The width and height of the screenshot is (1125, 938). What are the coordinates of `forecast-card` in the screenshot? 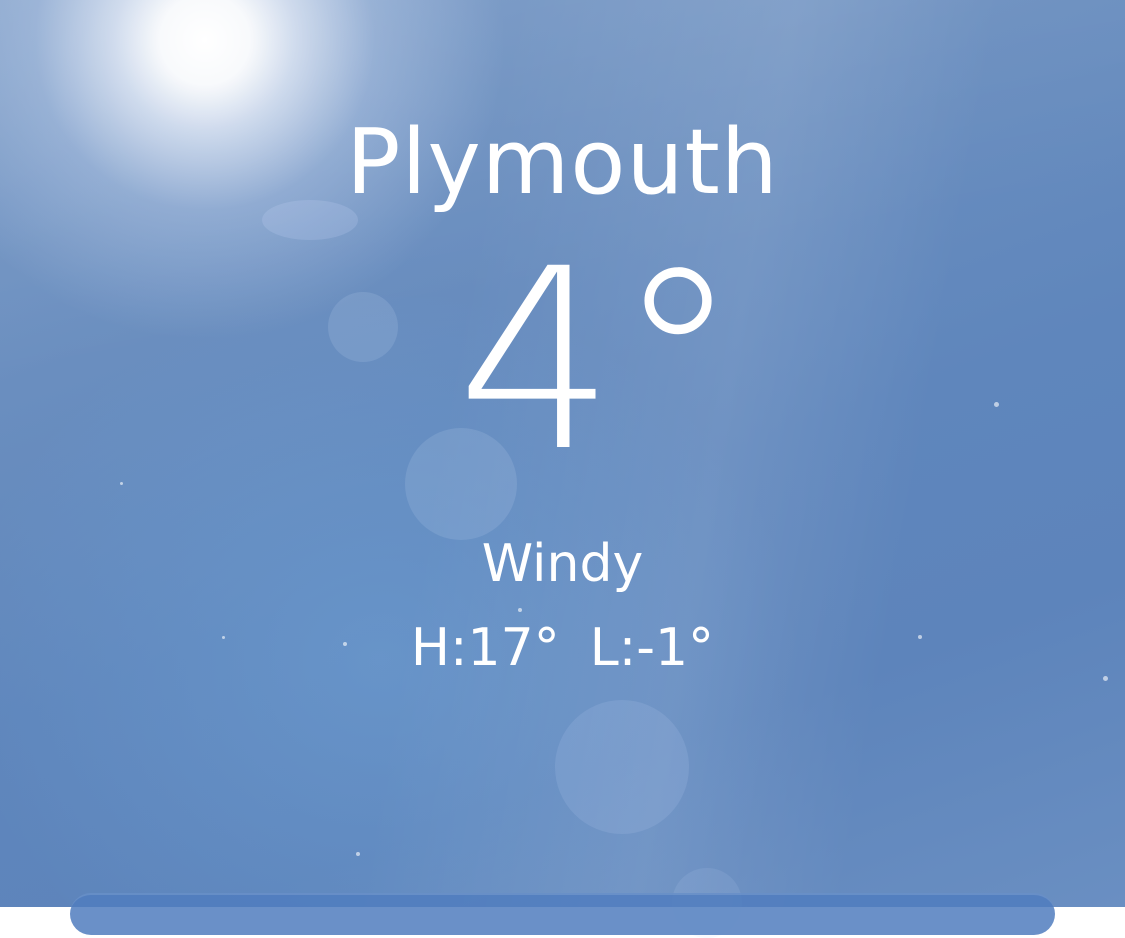 It's located at (562, 914).